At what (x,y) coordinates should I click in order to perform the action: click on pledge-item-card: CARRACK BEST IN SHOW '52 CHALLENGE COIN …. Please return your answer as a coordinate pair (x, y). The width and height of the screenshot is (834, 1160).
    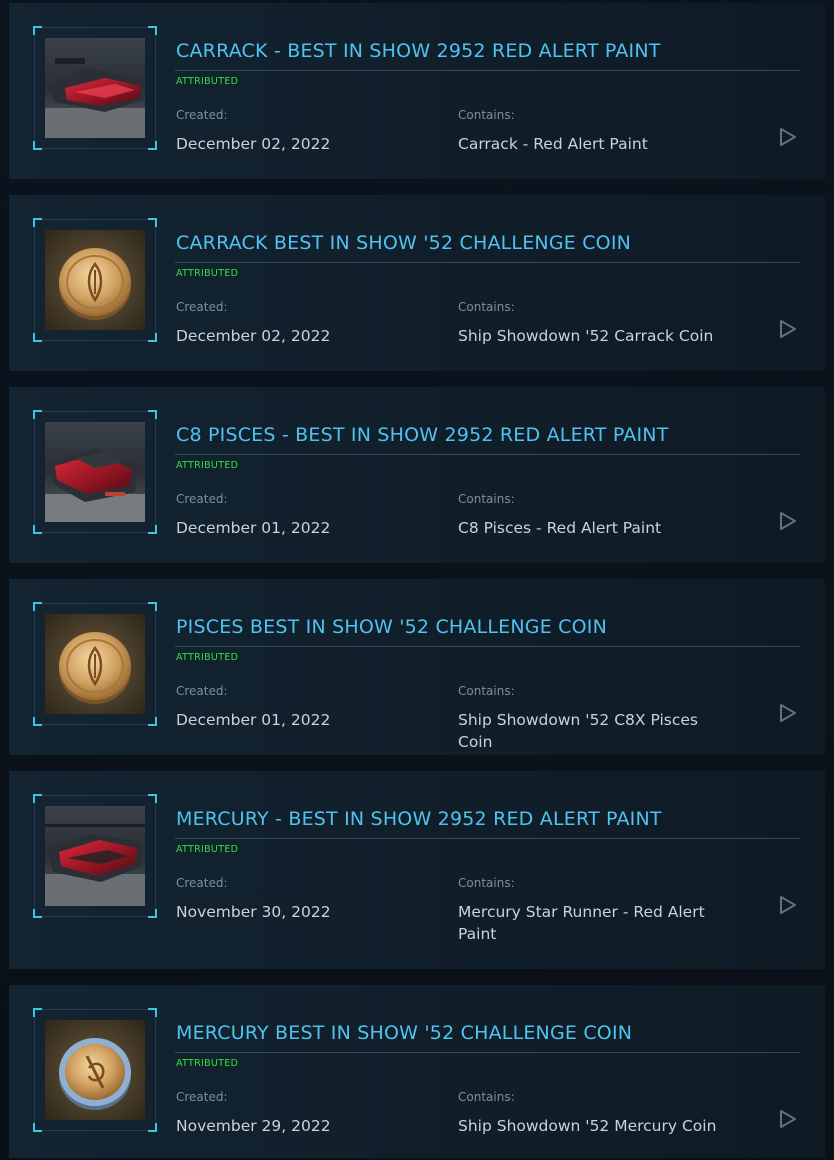
    Looking at the image, I should click on (417, 283).